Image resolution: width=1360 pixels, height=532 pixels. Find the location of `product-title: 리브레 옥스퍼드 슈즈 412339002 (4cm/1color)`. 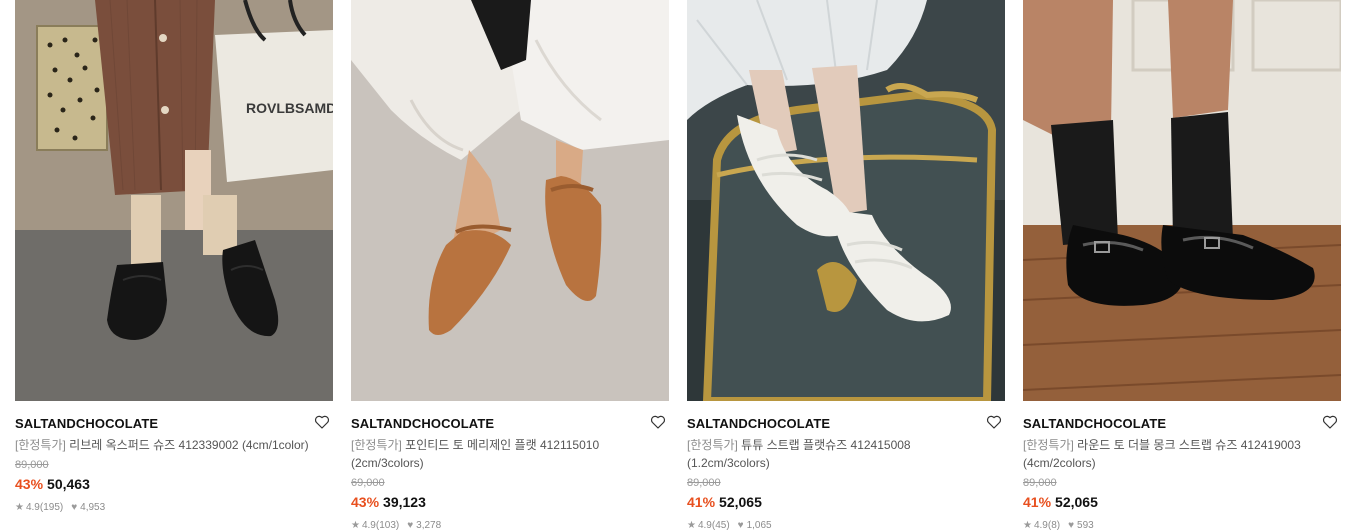

product-title: 리브레 옥스퍼드 슈즈 412339002 (4cm/1color) is located at coordinates (187, 445).